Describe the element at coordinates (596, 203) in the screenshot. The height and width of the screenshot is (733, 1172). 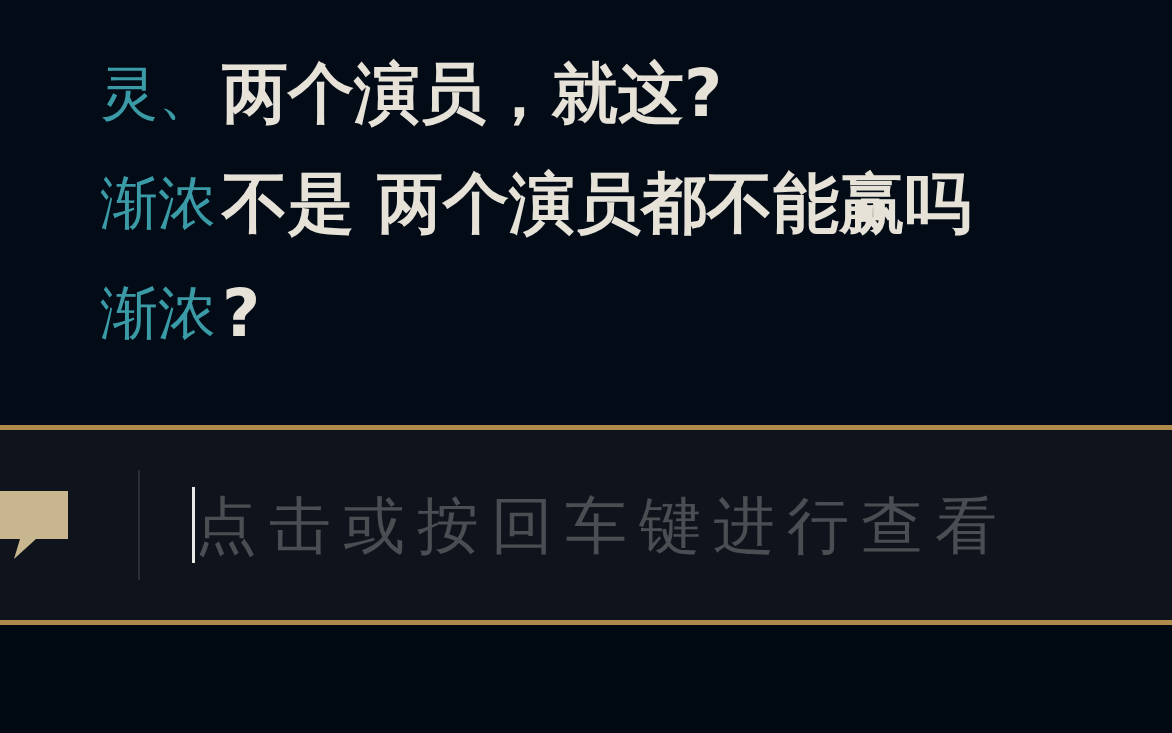
I see `chat-message: 不是 两个演员都不能赢吗` at that location.